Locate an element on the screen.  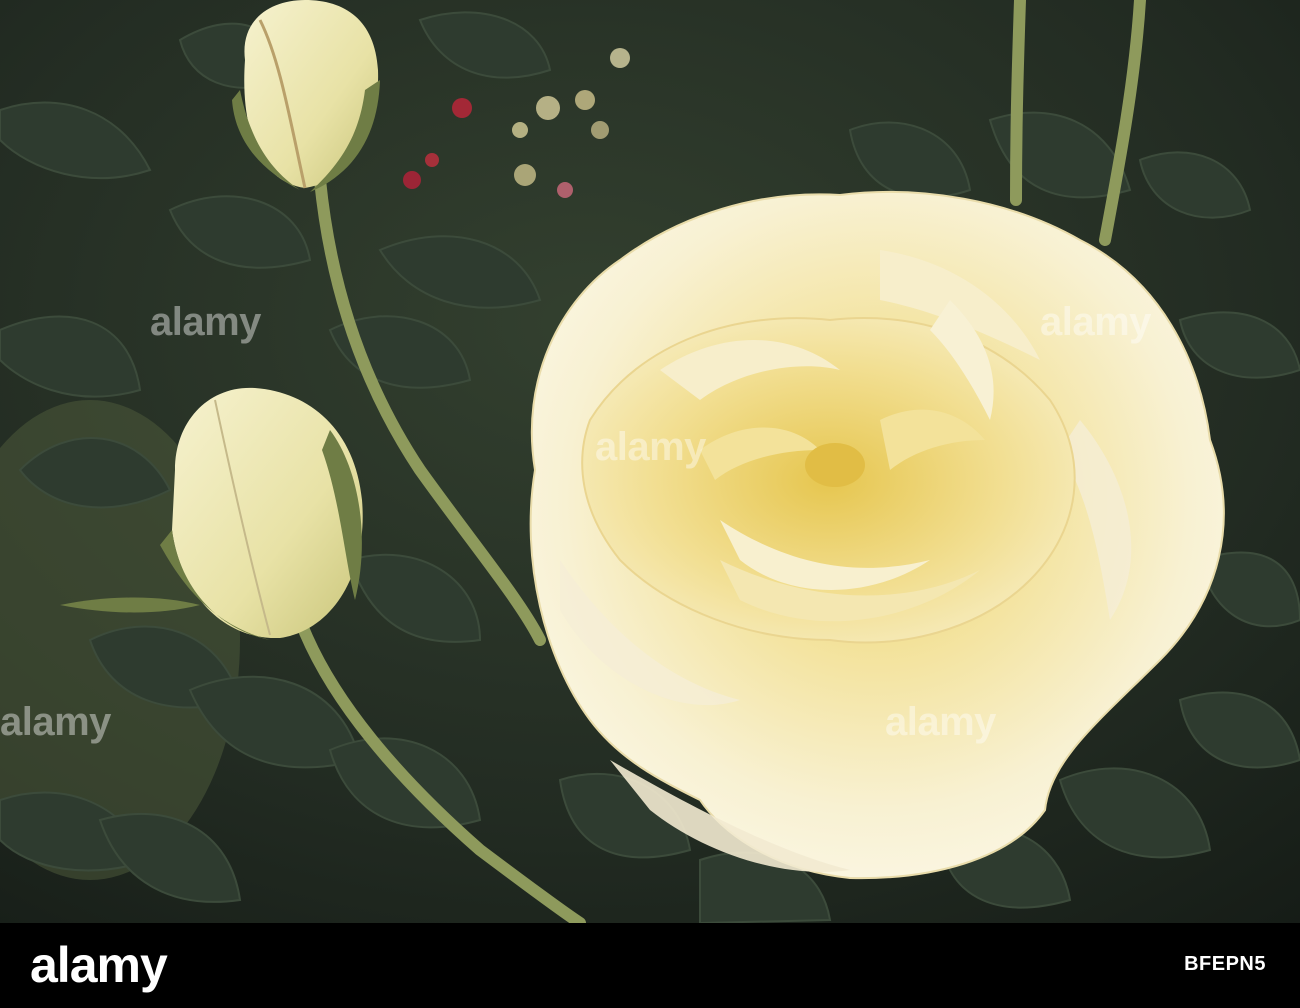
footer-bar: alamy BFEPN5 is located at coordinates (650, 965).